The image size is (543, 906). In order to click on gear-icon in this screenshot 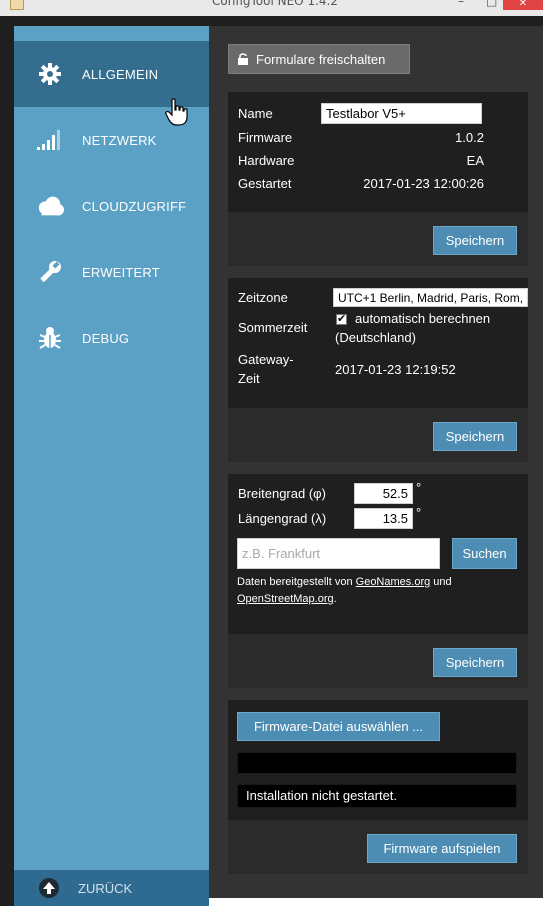, I will do `click(50, 74)`.